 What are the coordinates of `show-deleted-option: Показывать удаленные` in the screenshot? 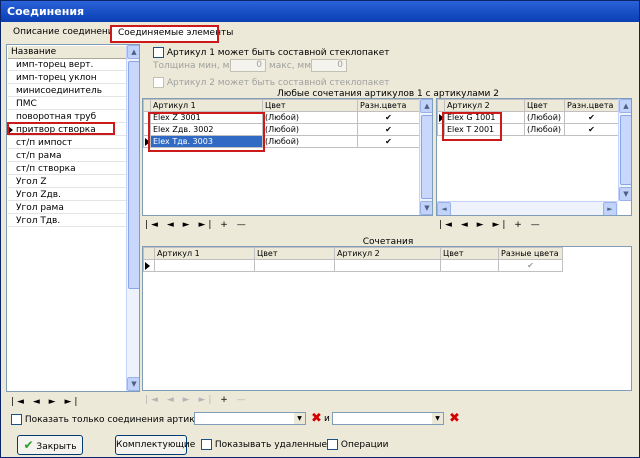 It's located at (264, 444).